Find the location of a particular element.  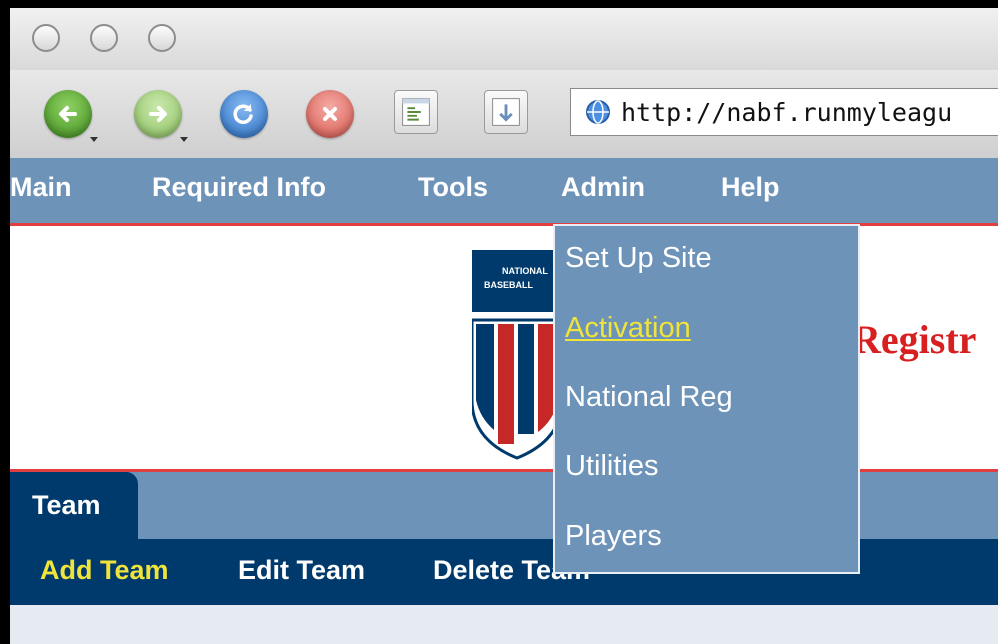

address-bar: http://nabf.runmyleagu is located at coordinates (784, 112).